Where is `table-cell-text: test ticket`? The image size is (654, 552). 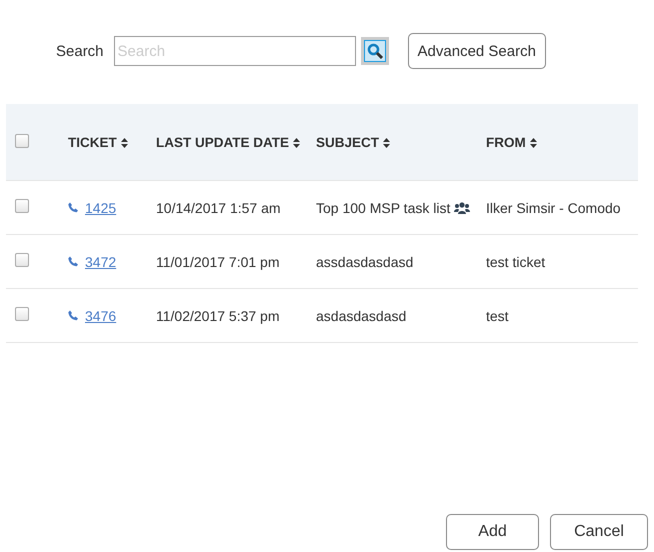
table-cell-text: test ticket is located at coordinates (516, 262).